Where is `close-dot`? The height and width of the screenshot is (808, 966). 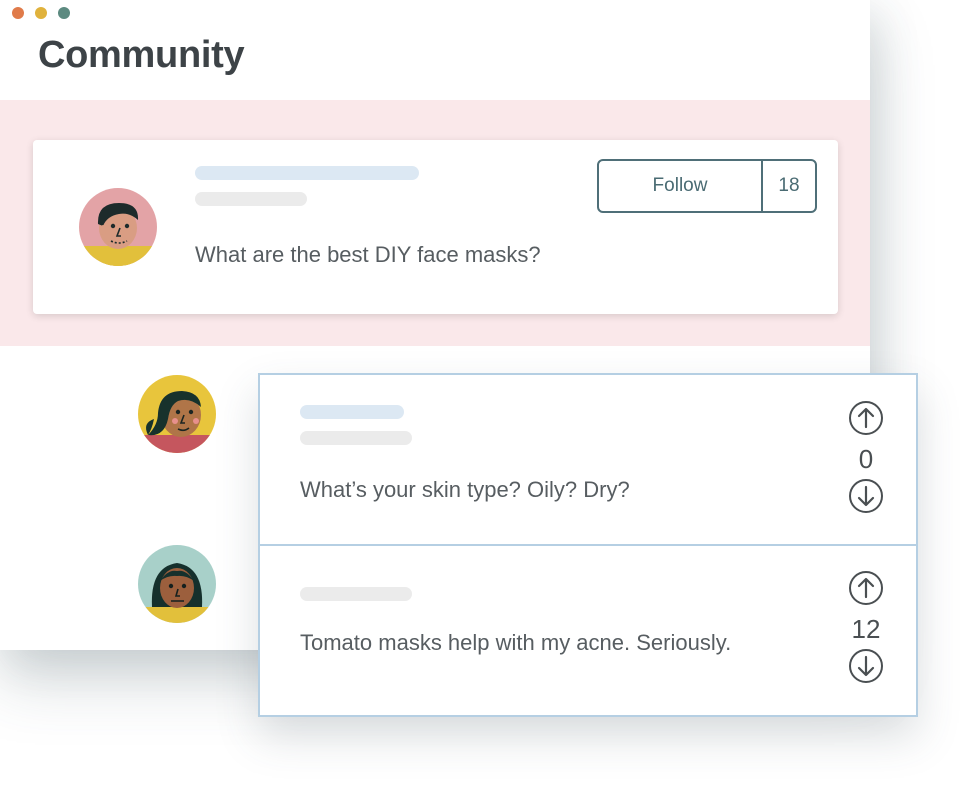
close-dot is located at coordinates (18, 13).